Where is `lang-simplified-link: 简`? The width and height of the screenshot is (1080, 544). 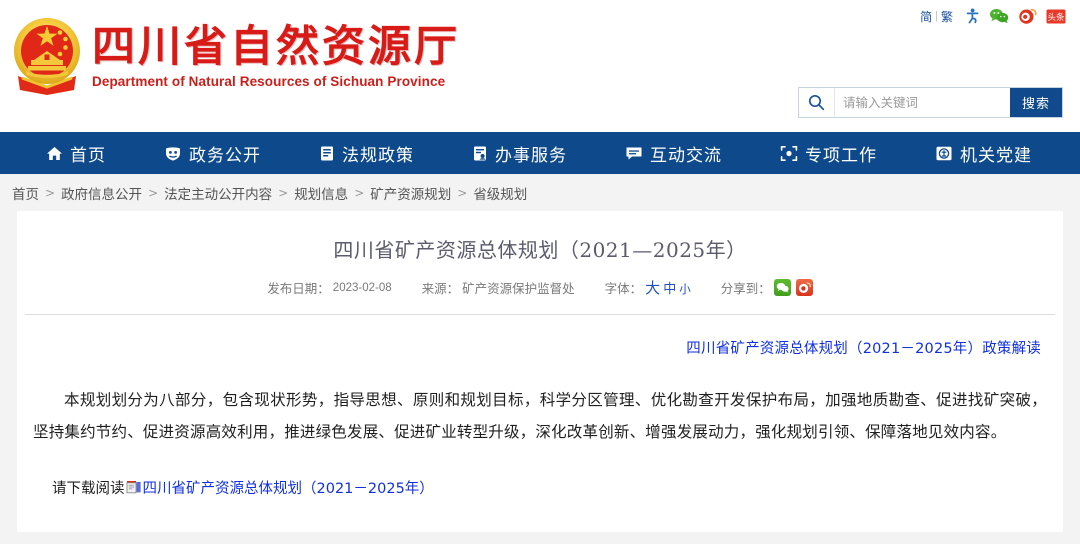
lang-simplified-link: 简 is located at coordinates (926, 16).